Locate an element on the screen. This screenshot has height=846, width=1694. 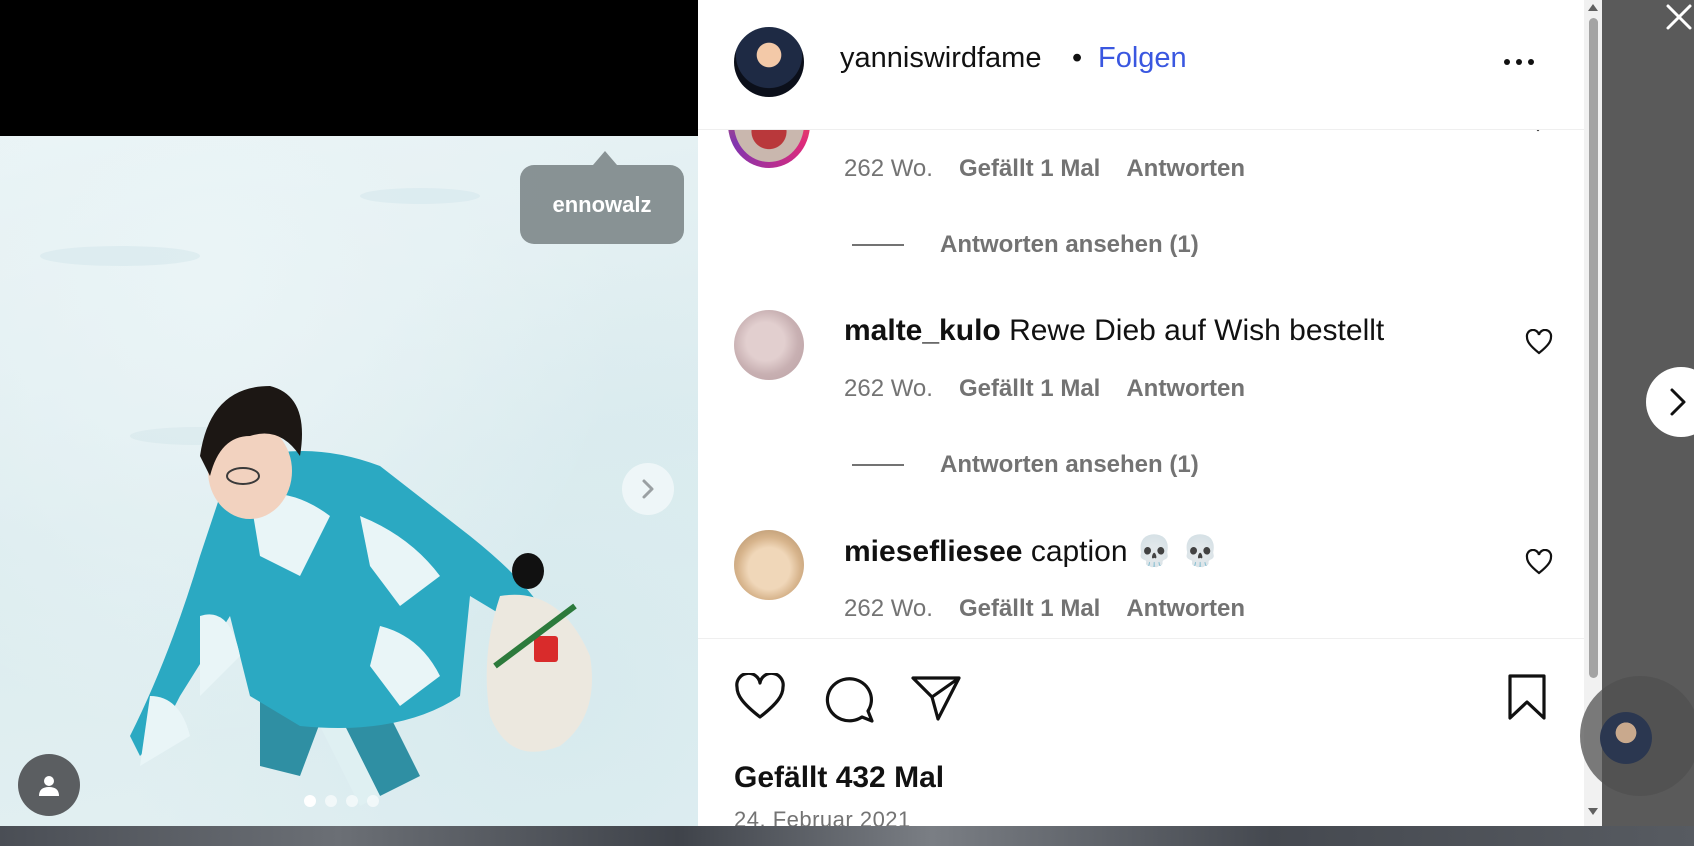
likes-count: Gefällt 432 Mal is located at coordinates (839, 778).